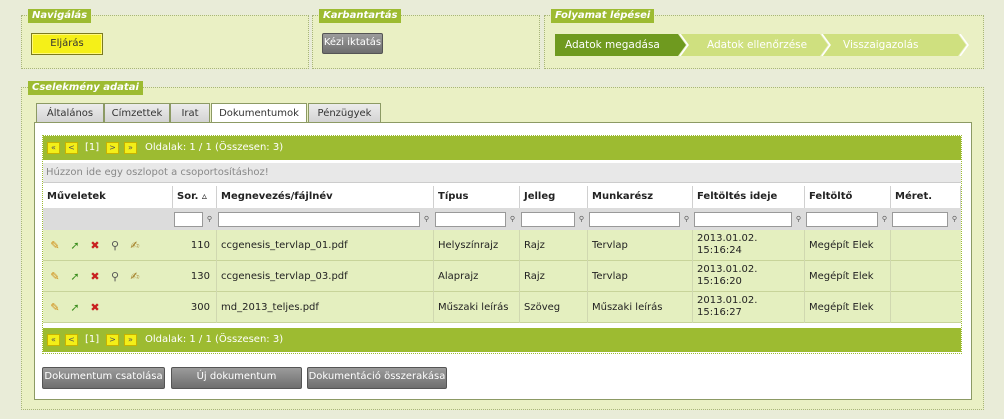 The height and width of the screenshot is (419, 1004). Describe the element at coordinates (319, 219) in the screenshot. I see `filter-name-input` at that location.